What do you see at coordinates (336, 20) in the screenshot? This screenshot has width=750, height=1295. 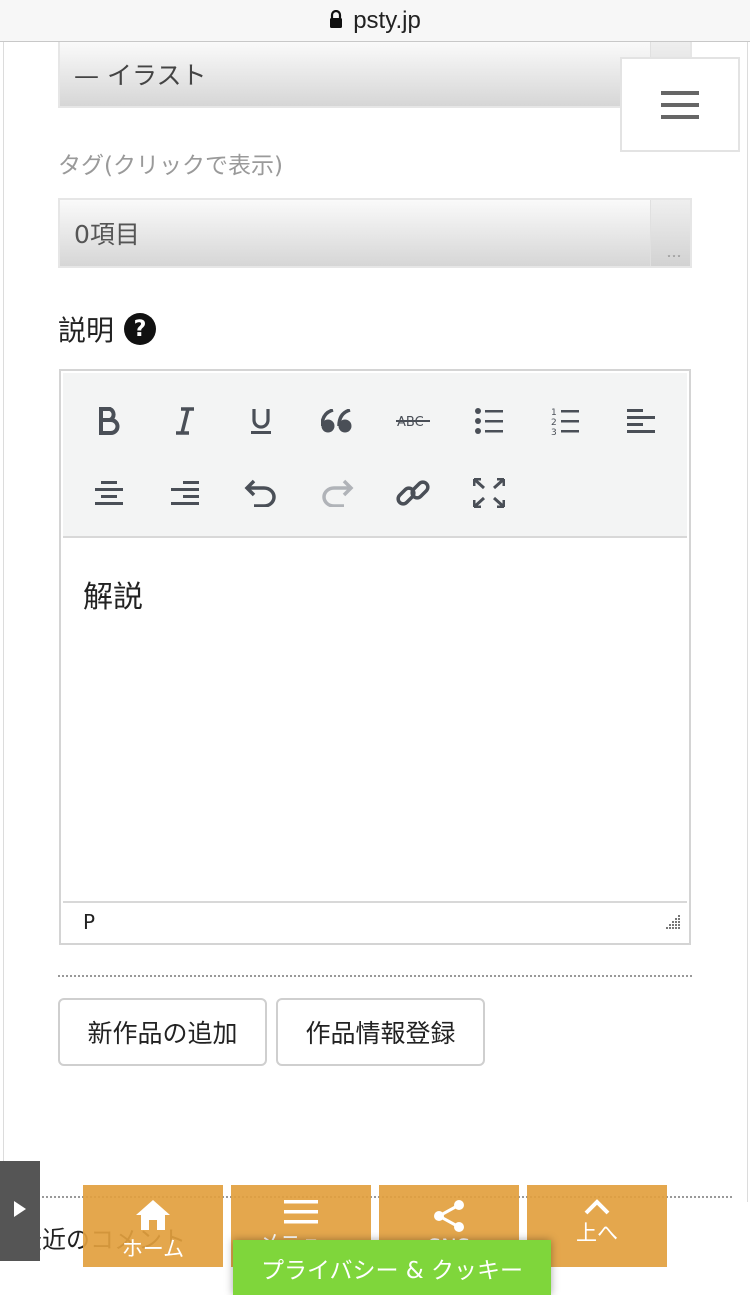 I see `lock-icon` at bounding box center [336, 20].